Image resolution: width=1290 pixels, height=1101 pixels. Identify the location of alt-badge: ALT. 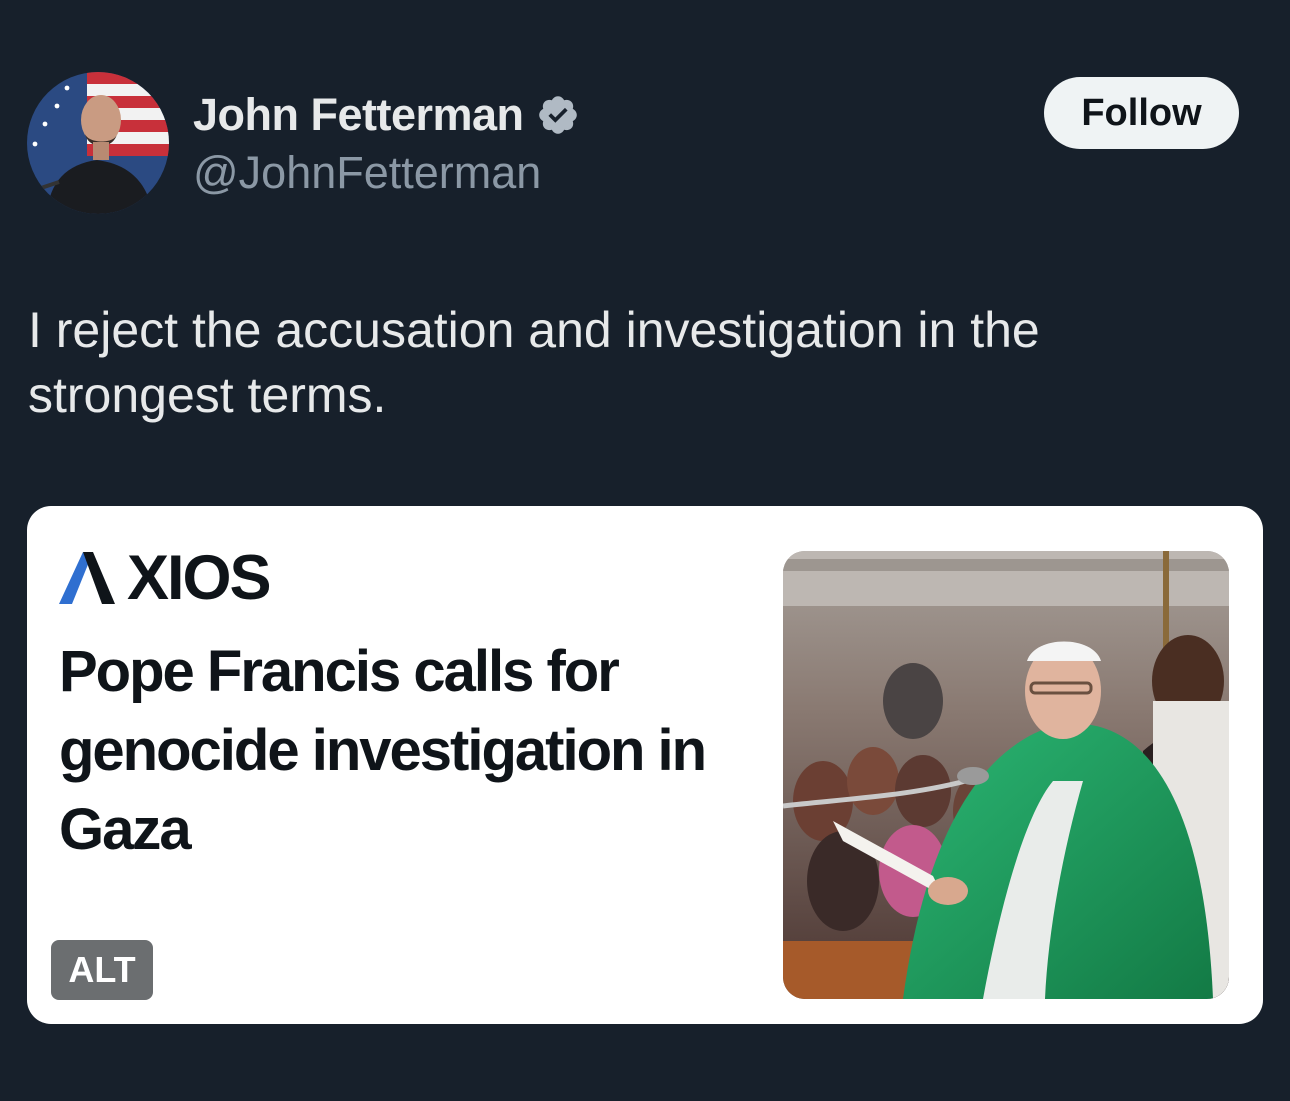
(102, 970).